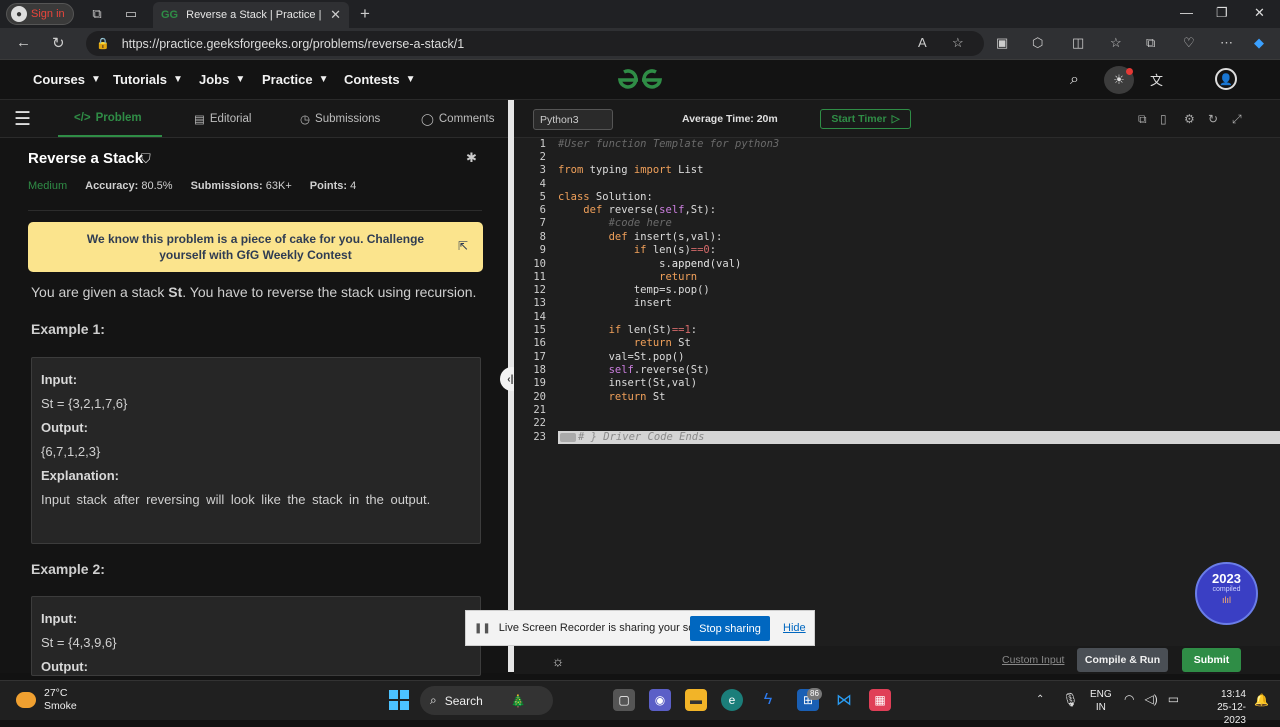 Image resolution: width=1280 pixels, height=727 pixels. I want to click on copilot-icon: ◆, so click(1259, 43).